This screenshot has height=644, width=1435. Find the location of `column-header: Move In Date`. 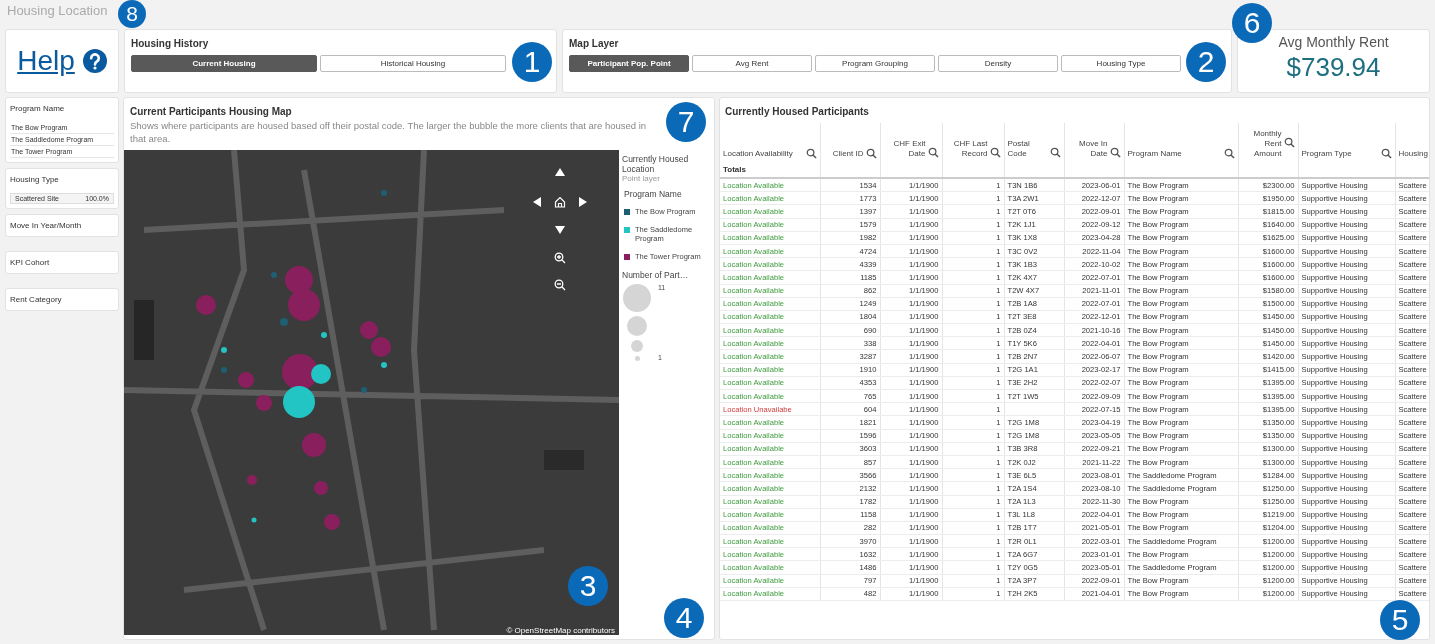

column-header: Move In Date is located at coordinates (1094, 142).